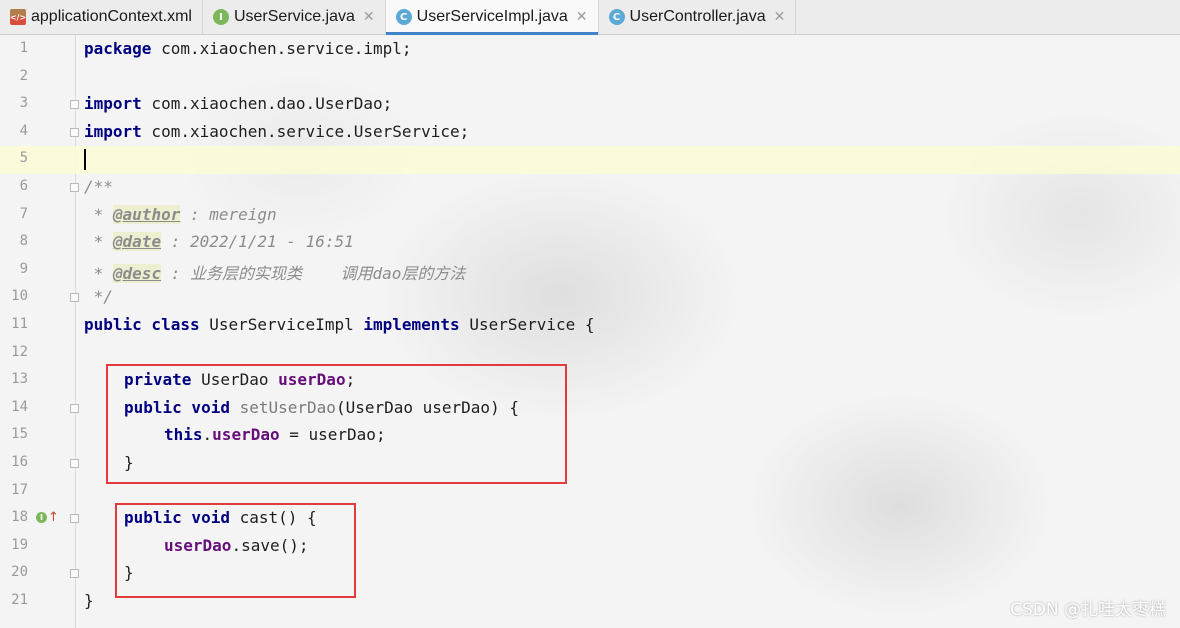 Image resolution: width=1180 pixels, height=628 pixels. What do you see at coordinates (19, 324) in the screenshot?
I see `line-number: 11` at bounding box center [19, 324].